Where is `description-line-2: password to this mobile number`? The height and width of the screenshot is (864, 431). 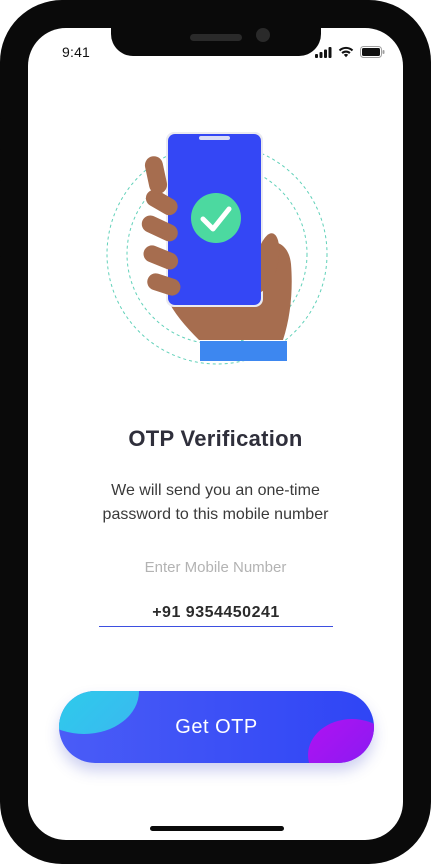
description-line-2: password to this mobile number is located at coordinates (215, 514).